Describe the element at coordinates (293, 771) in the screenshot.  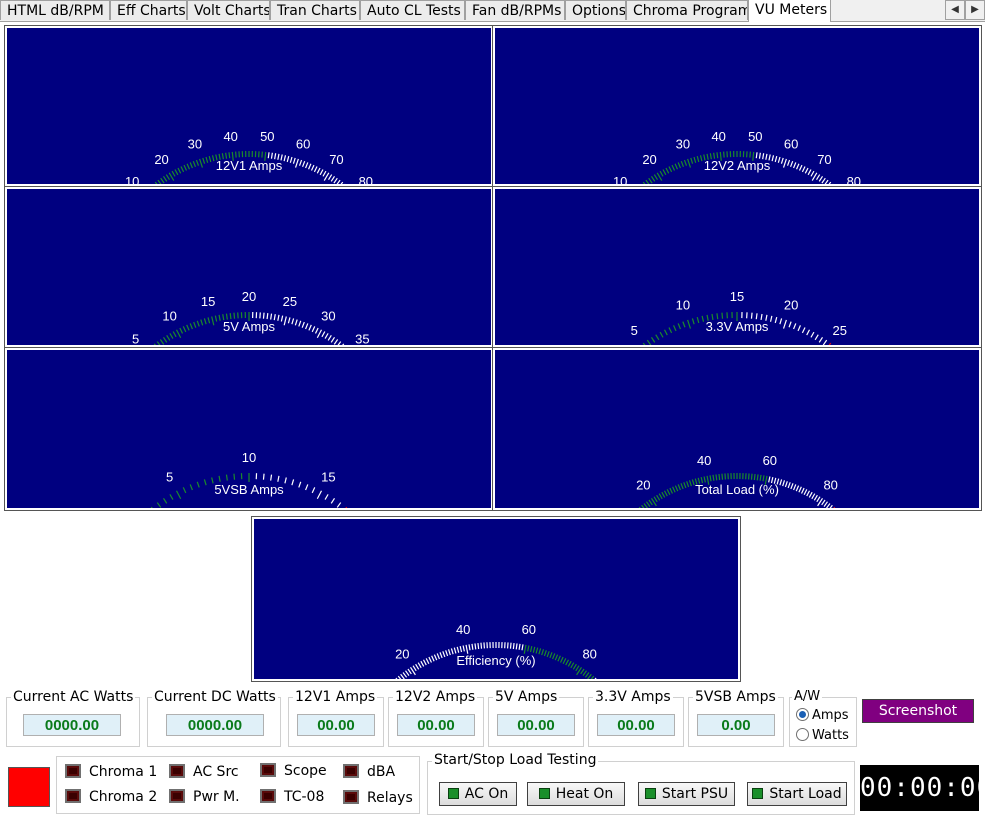
I see `scope-checkbox: Scope` at that location.